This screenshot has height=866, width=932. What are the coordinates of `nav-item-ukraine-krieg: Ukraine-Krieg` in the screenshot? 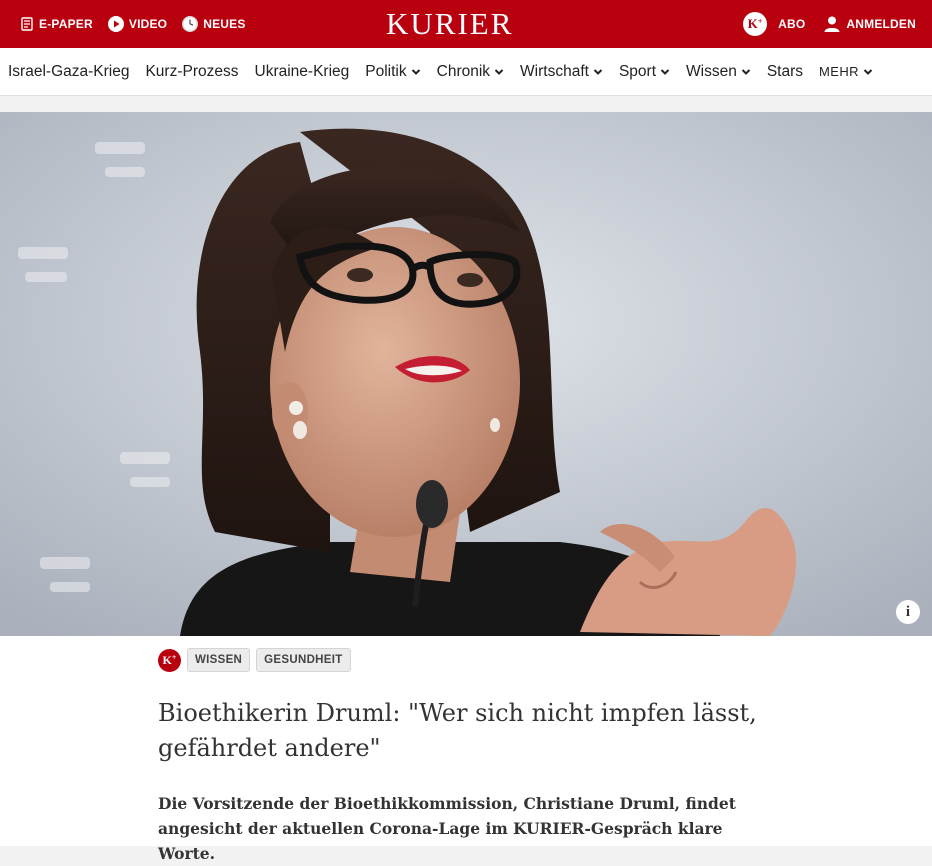 It's located at (302, 72).